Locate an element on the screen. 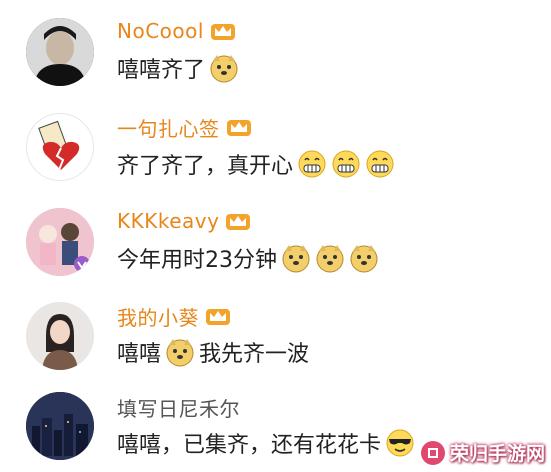 Image resolution: width=551 pixels, height=472 pixels. watermark-logo-icon is located at coordinates (432, 452).